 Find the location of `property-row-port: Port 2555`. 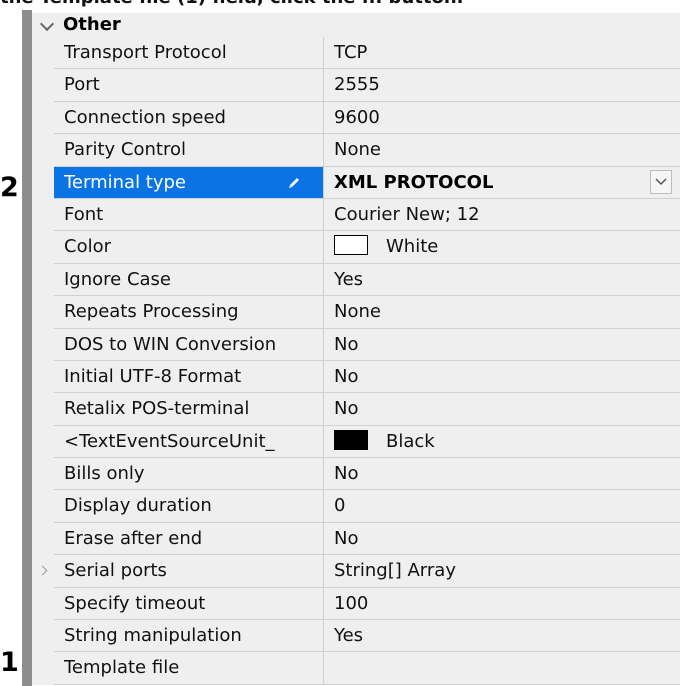

property-row-port: Port 2555 is located at coordinates (356, 85).